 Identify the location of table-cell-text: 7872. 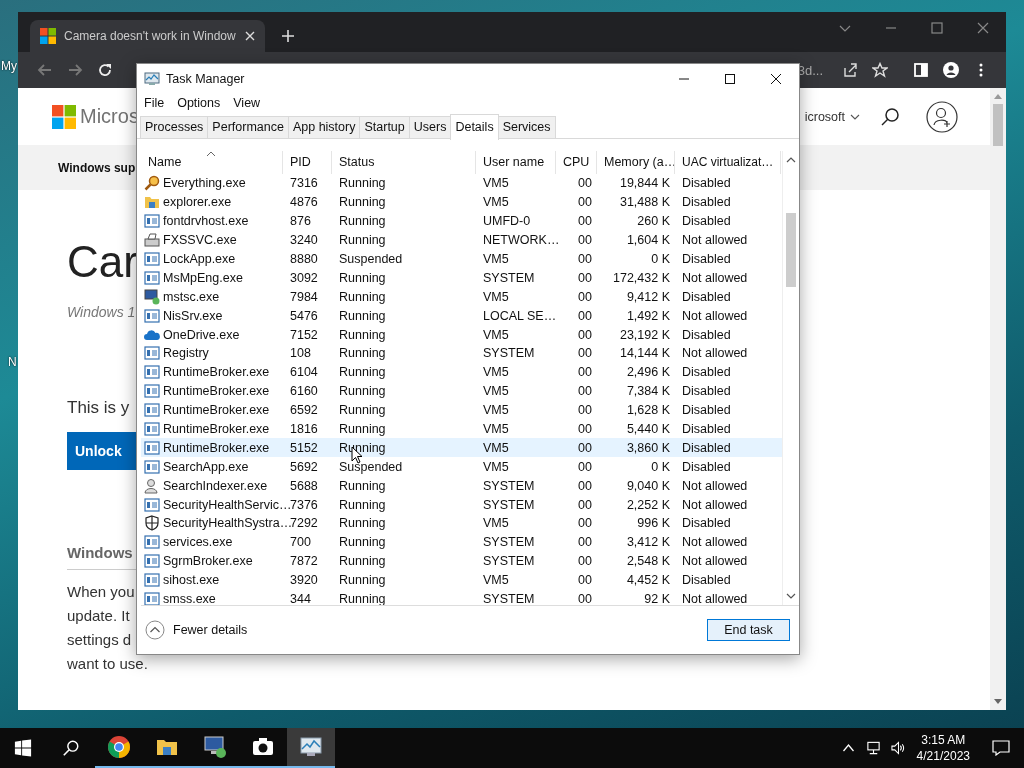
(304, 561).